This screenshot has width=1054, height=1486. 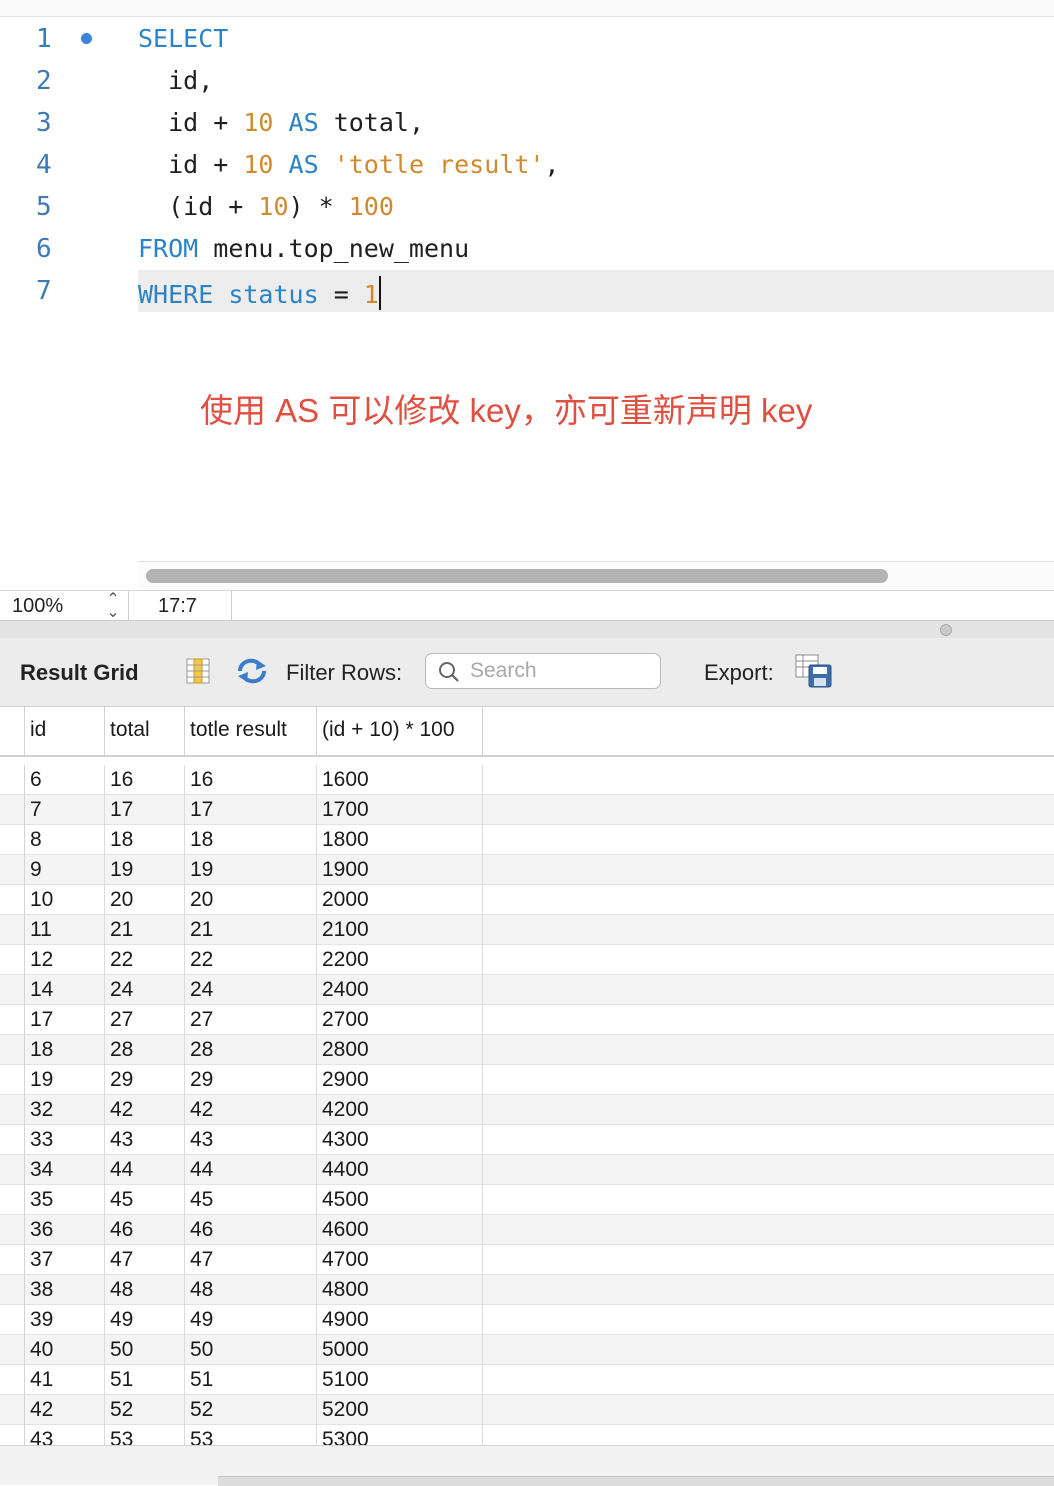 I want to click on table-row: 43 53 53 5300, so click(x=527, y=1435).